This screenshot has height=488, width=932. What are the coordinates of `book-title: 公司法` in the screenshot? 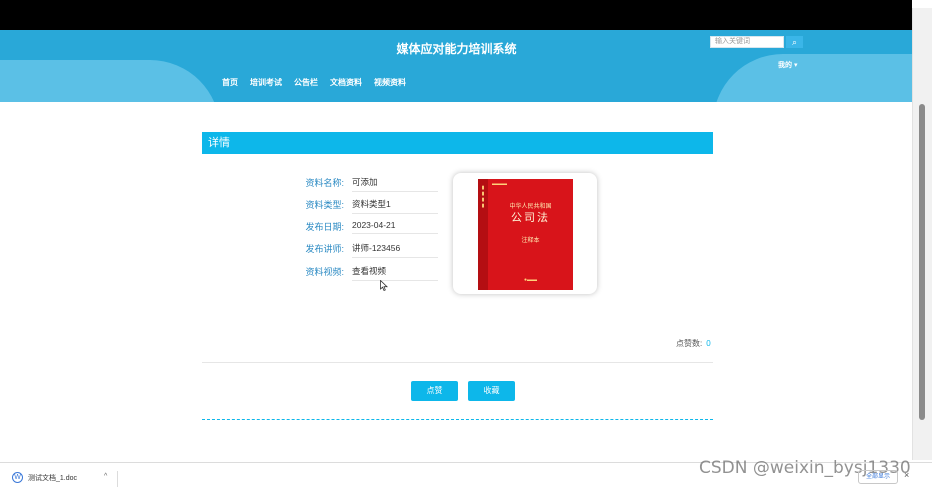 It's located at (530, 217).